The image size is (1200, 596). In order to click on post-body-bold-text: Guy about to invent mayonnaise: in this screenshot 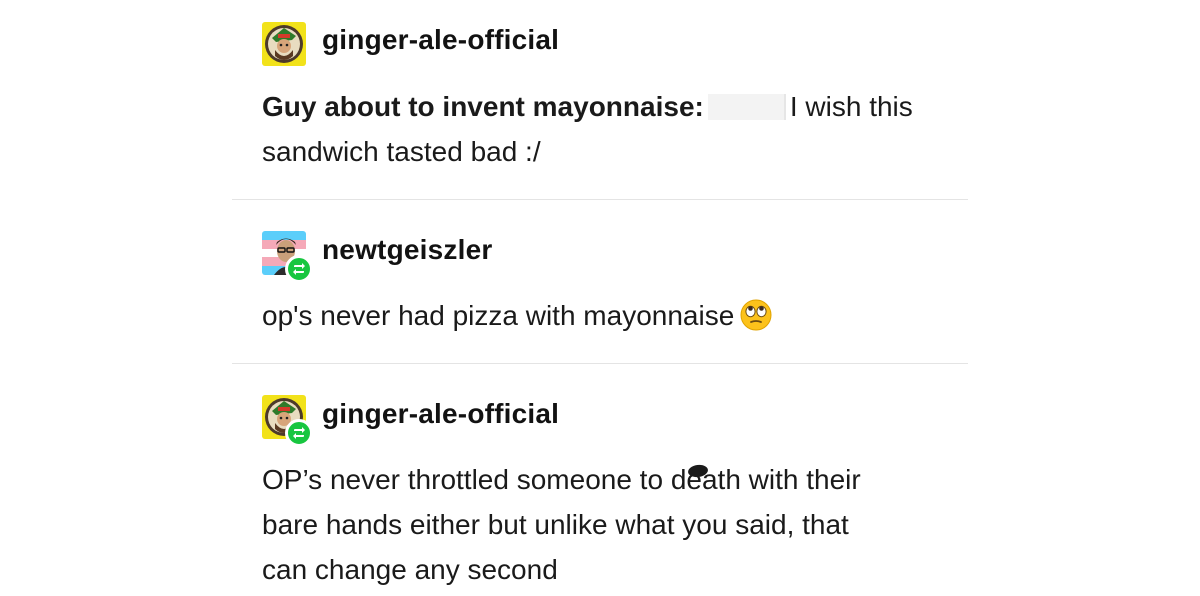, I will do `click(483, 106)`.